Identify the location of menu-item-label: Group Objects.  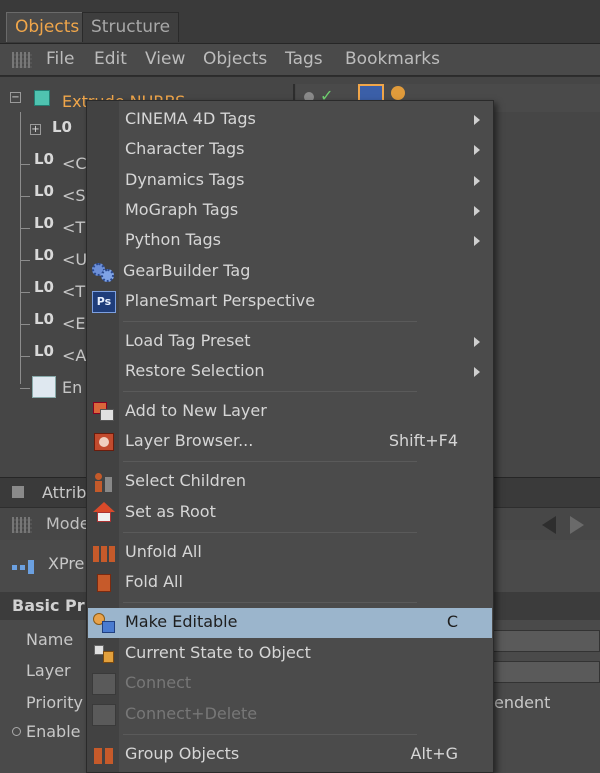
(182, 753).